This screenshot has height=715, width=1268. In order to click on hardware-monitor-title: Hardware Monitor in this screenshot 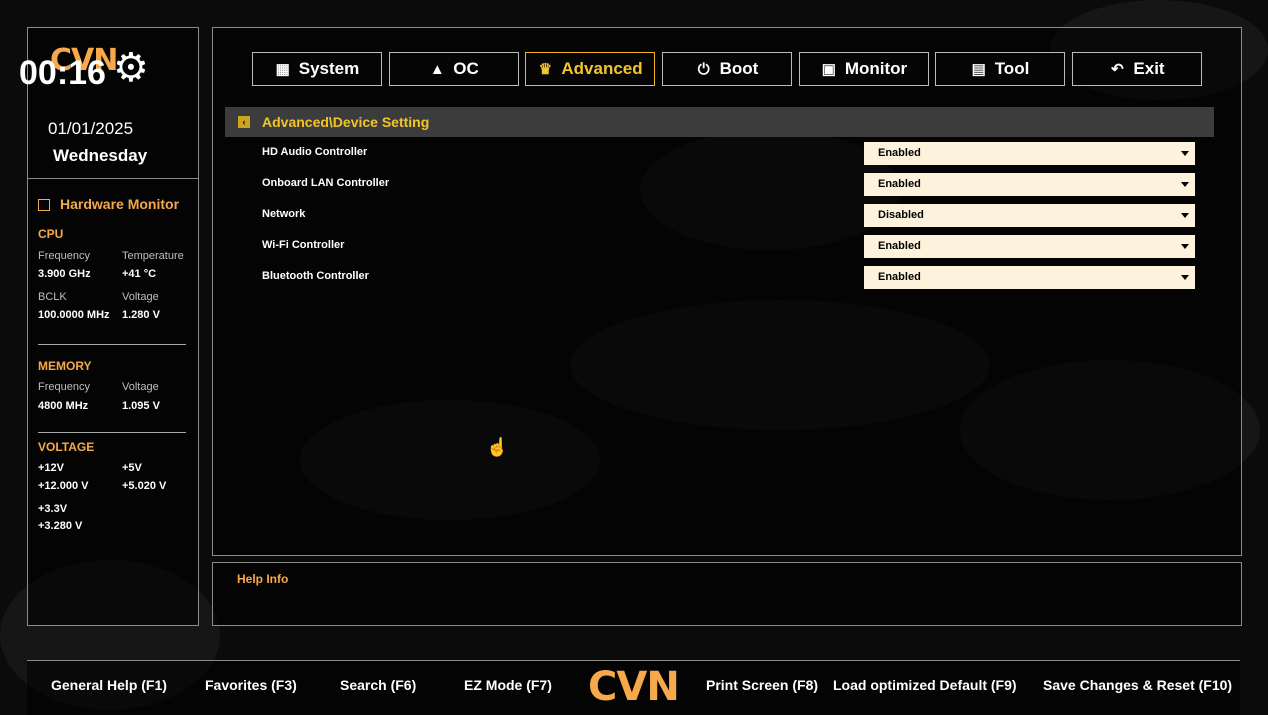, I will do `click(108, 204)`.